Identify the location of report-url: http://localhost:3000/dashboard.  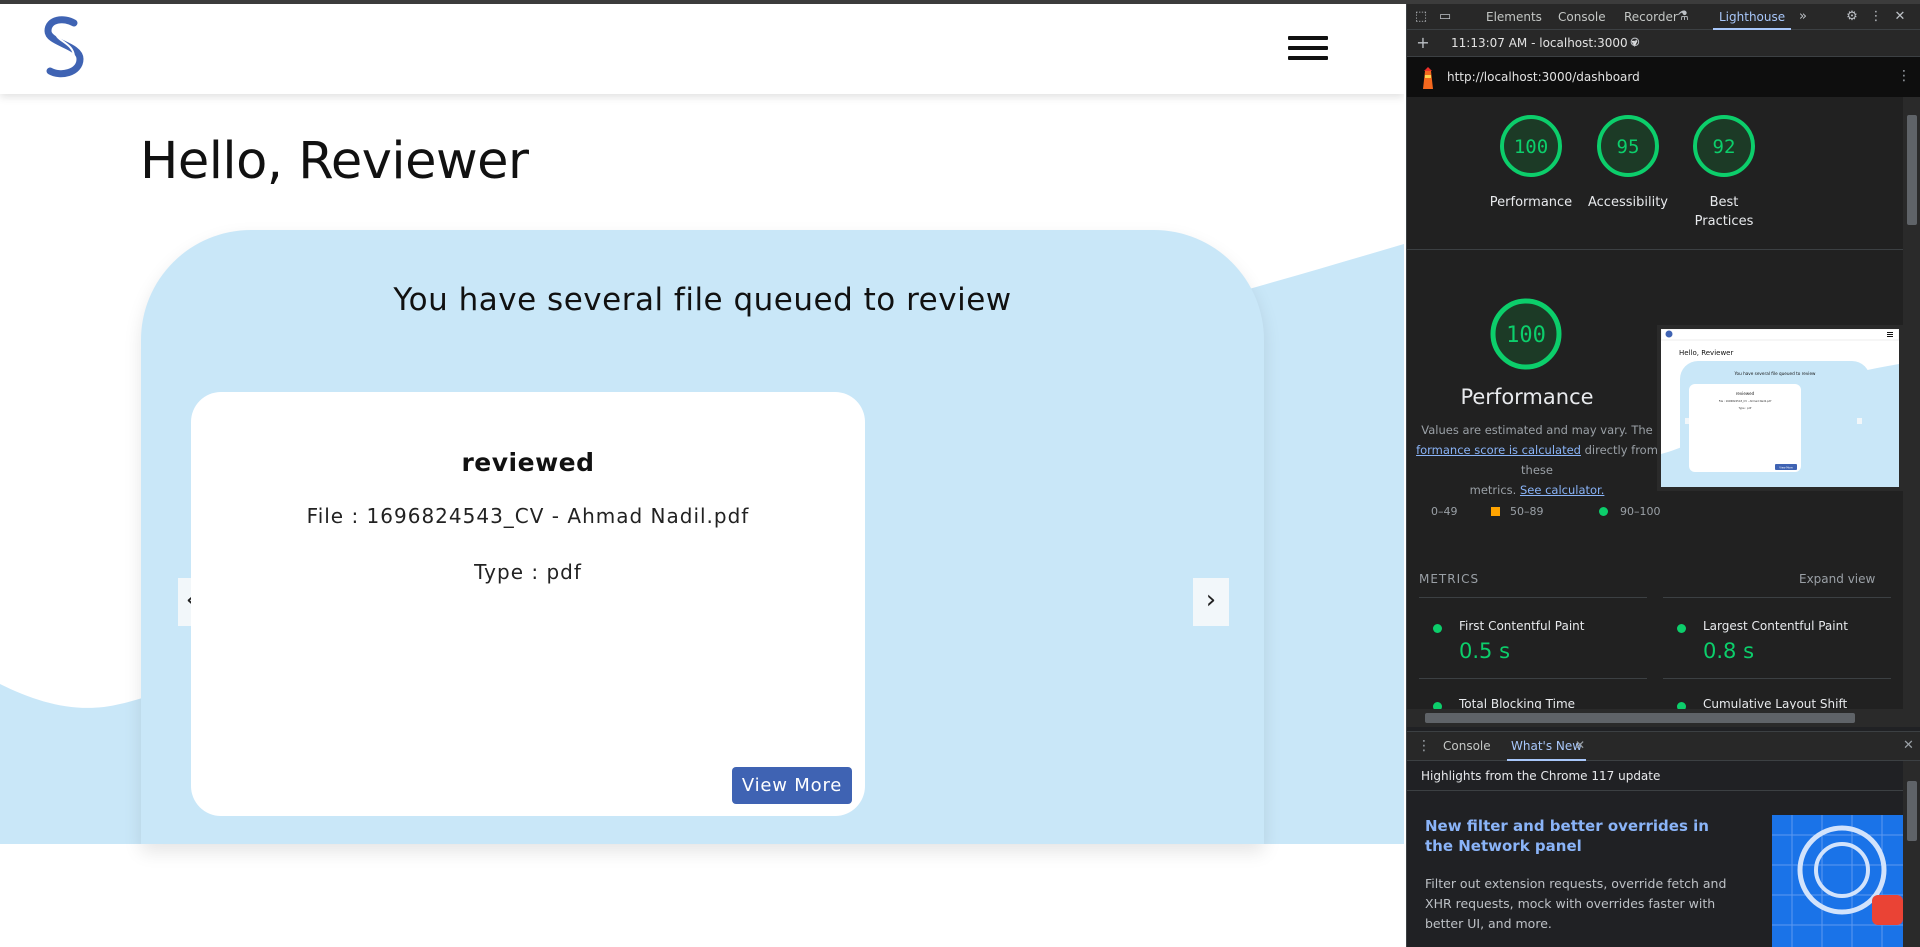
(1543, 77).